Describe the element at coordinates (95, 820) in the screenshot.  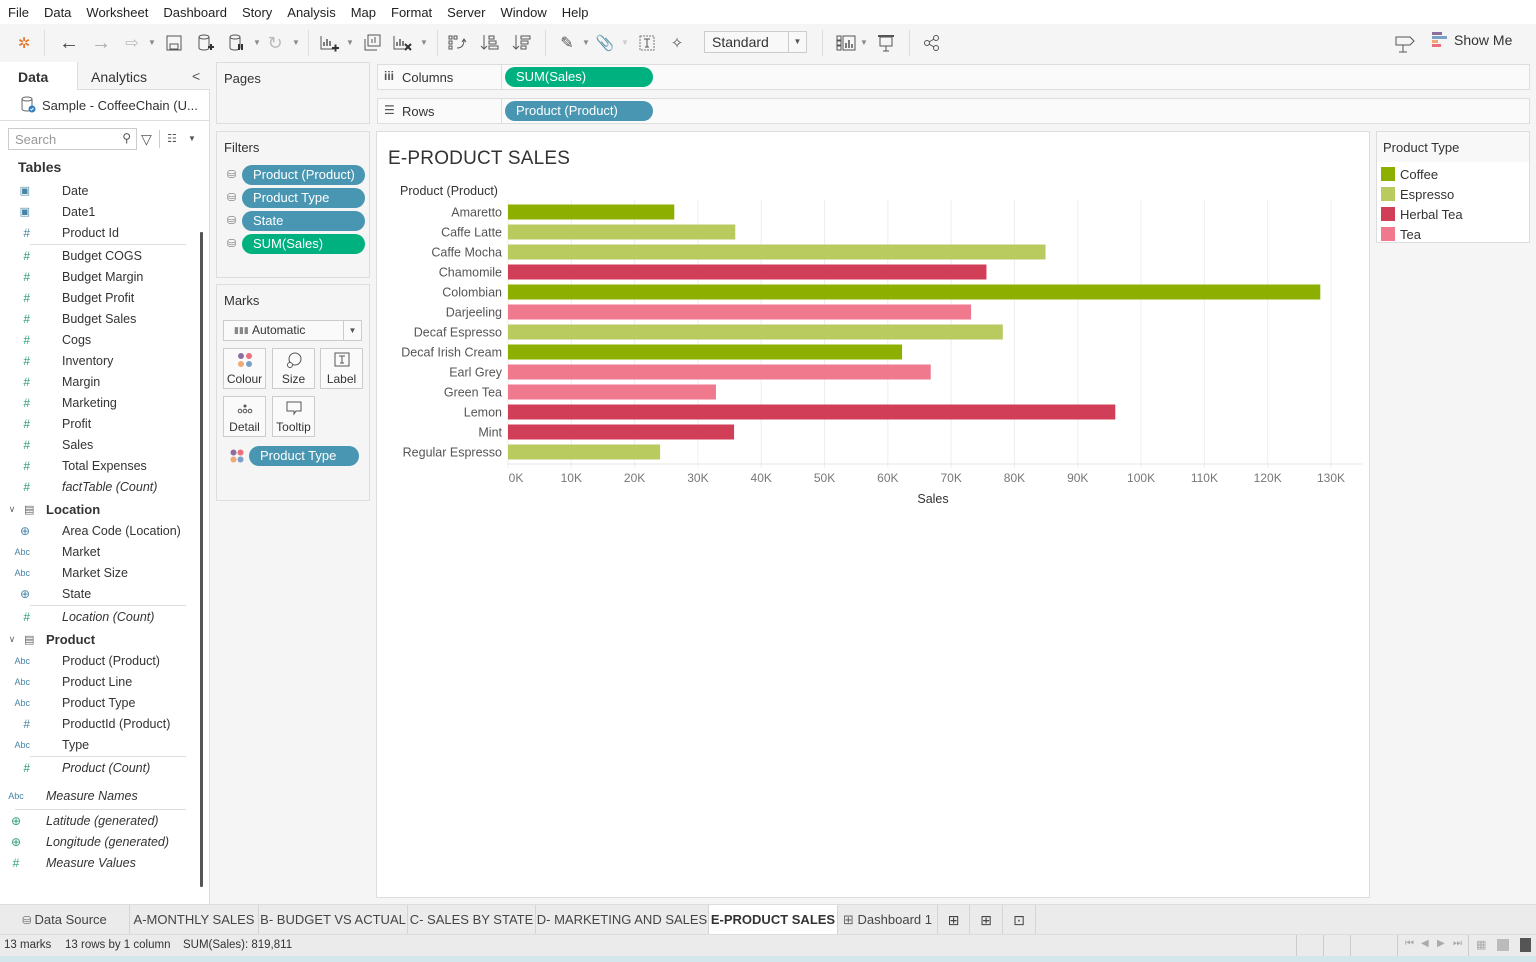
I see `field-latitude-generated: ⊕ Latitude (generated)` at that location.